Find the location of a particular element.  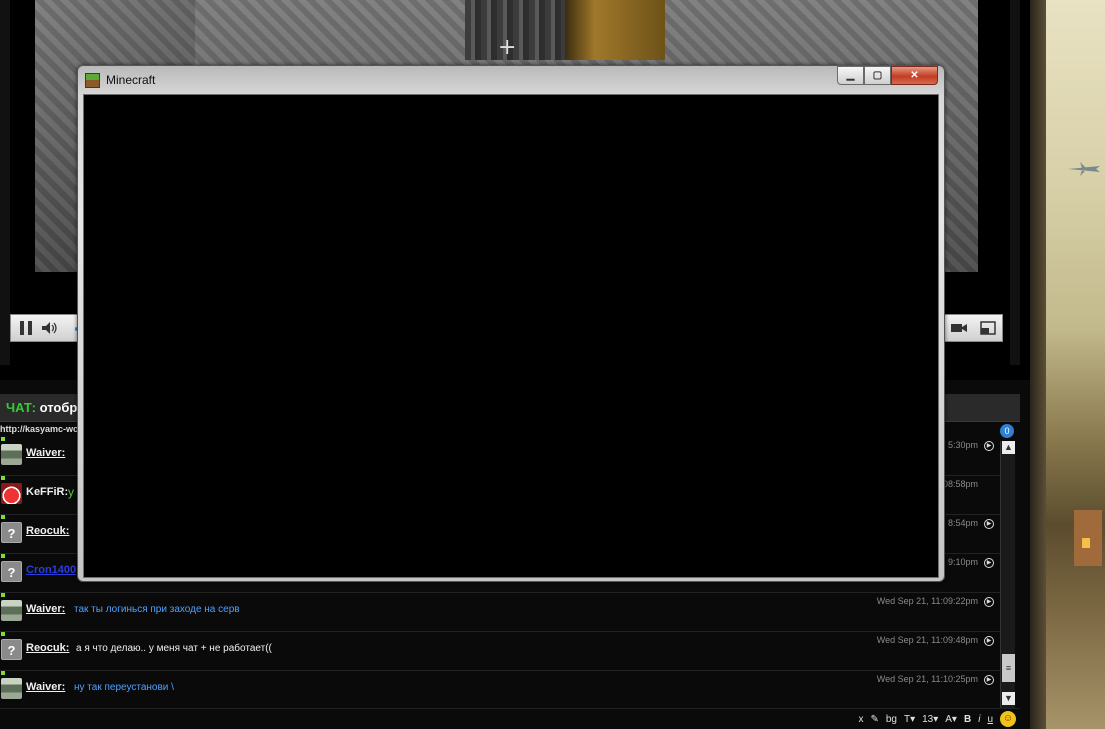

message-time: 8:54pm is located at coordinates (962, 523).